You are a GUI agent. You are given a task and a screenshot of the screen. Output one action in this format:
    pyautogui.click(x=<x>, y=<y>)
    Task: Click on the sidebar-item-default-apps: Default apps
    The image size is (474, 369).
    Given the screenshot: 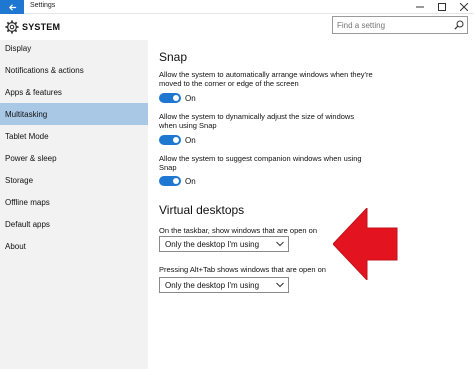 What is the action you would take?
    pyautogui.click(x=74, y=224)
    